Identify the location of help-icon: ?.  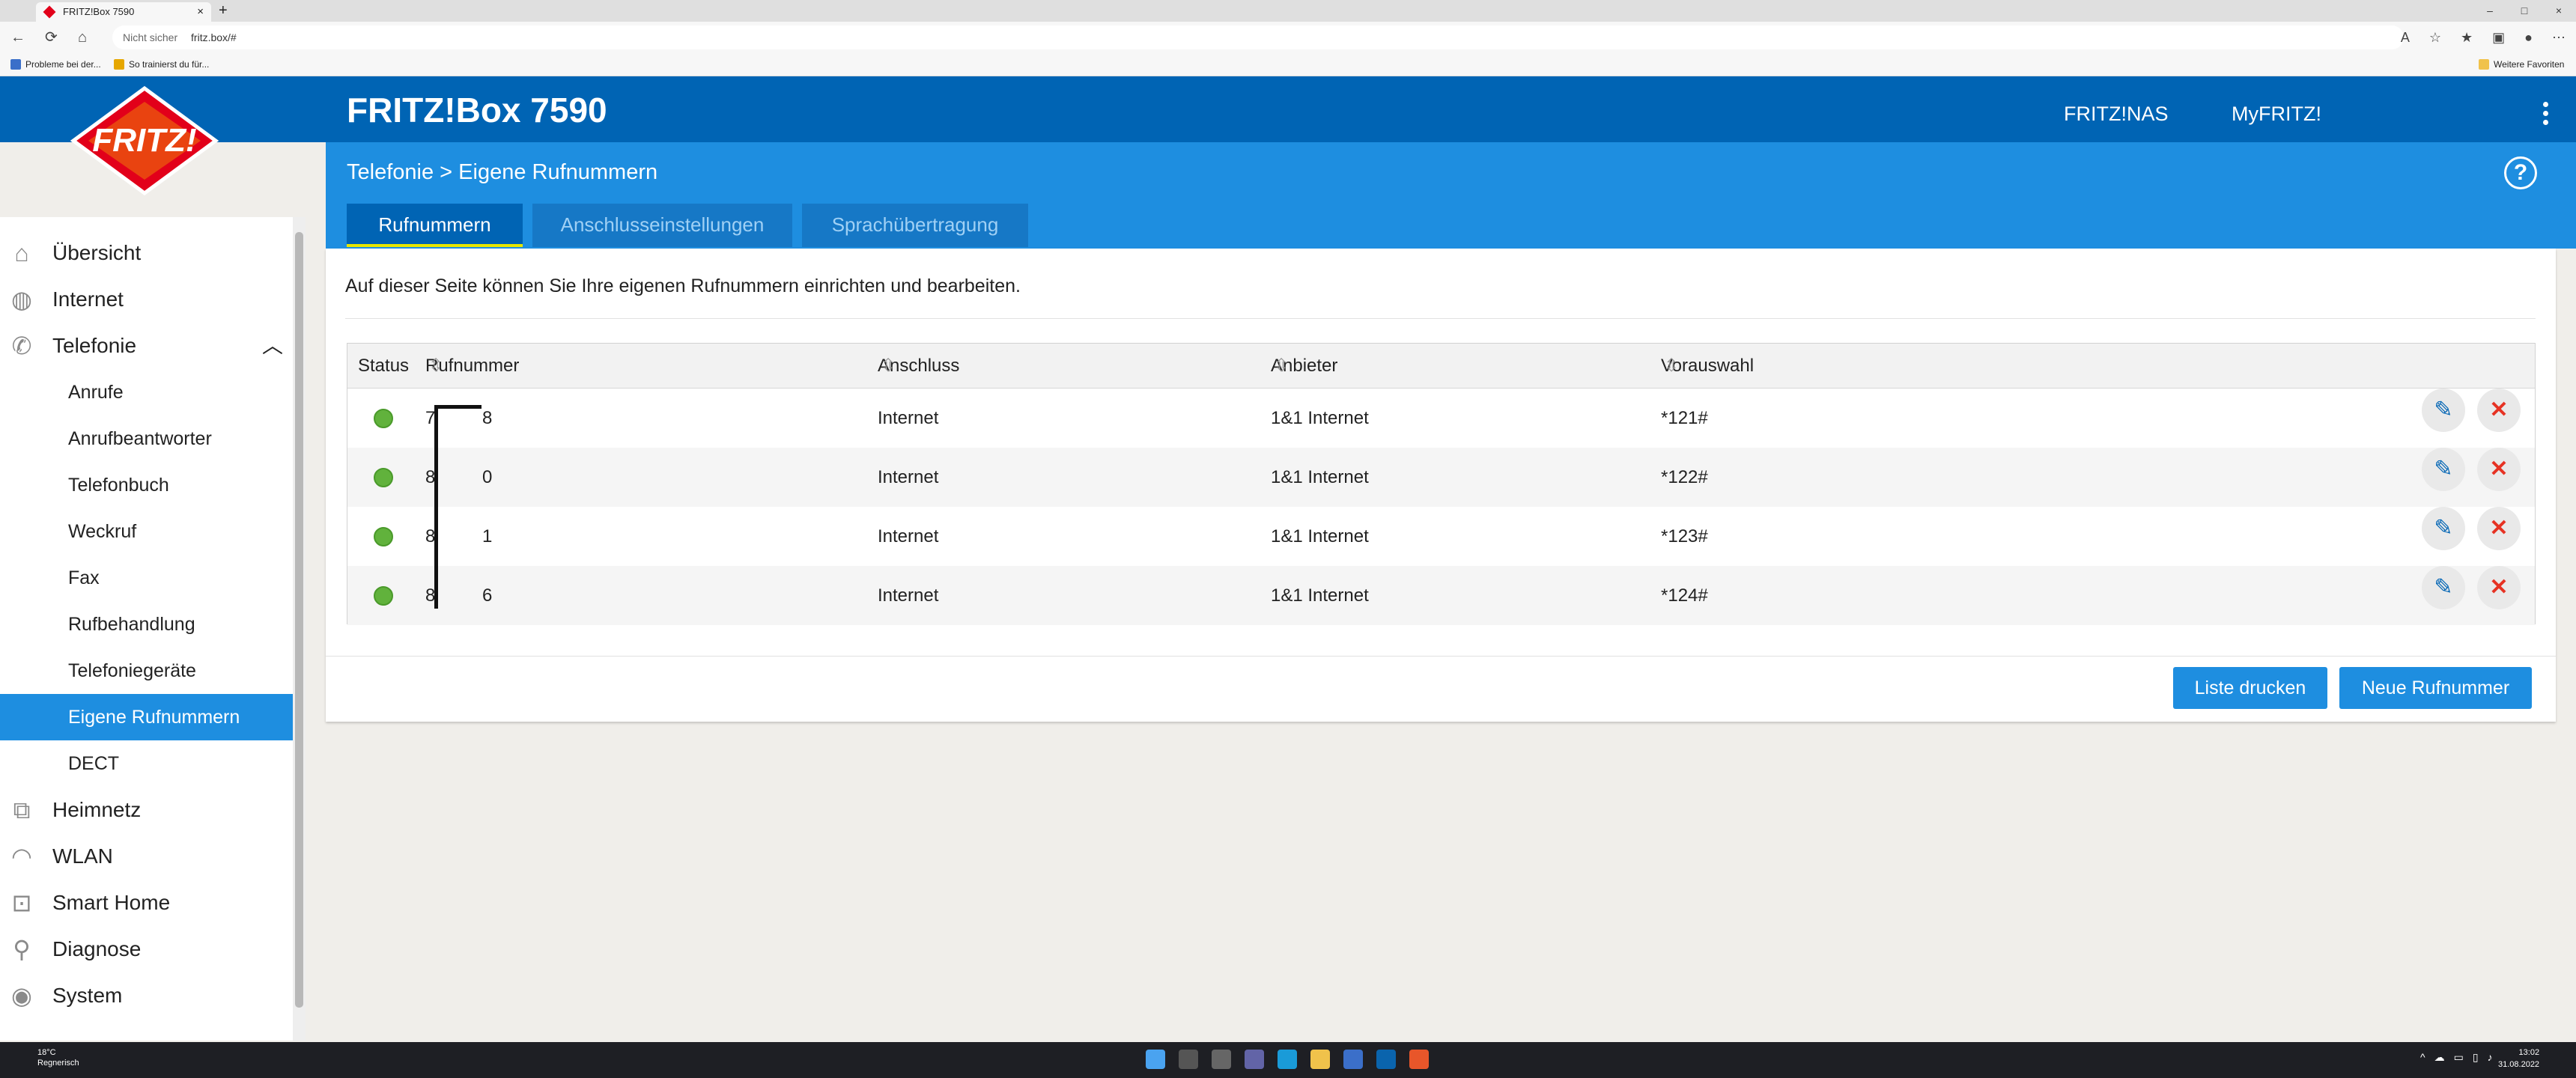
(2520, 172).